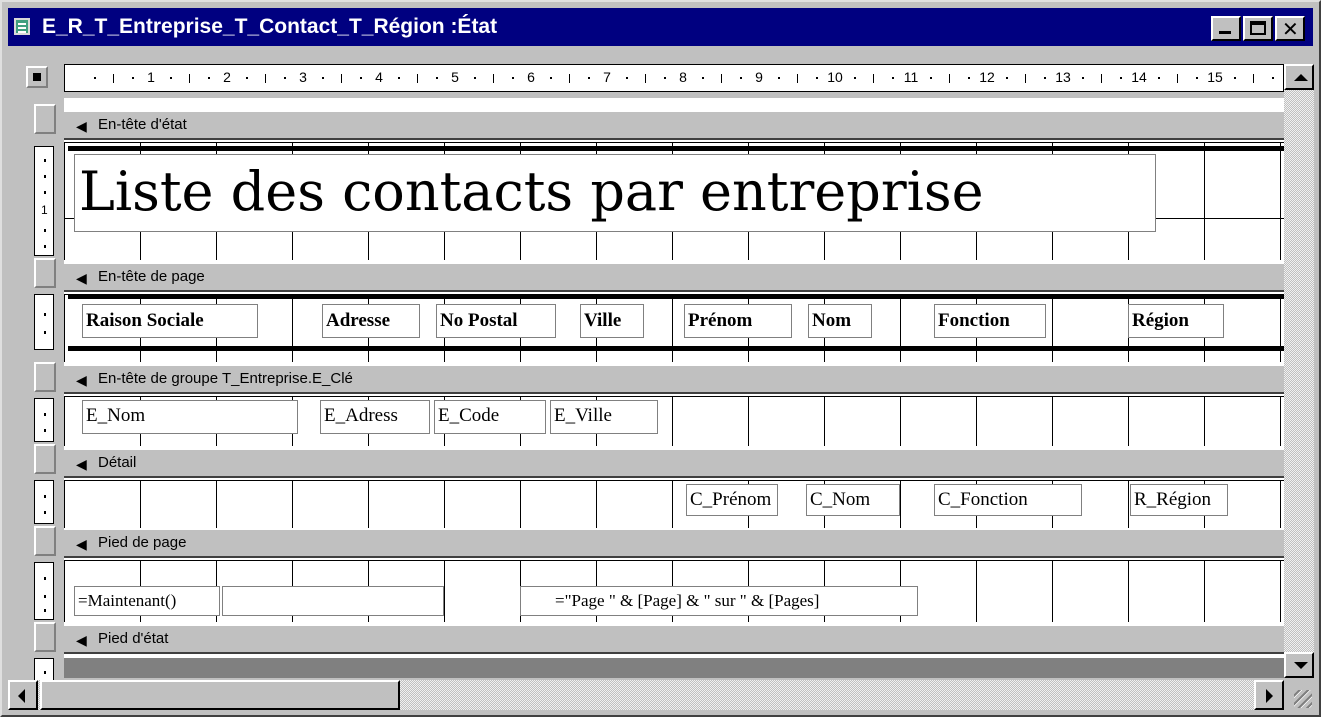  Describe the element at coordinates (674, 504) in the screenshot. I see `detail-band: C_Prénom C_Nom C_Fonction R_Région` at that location.